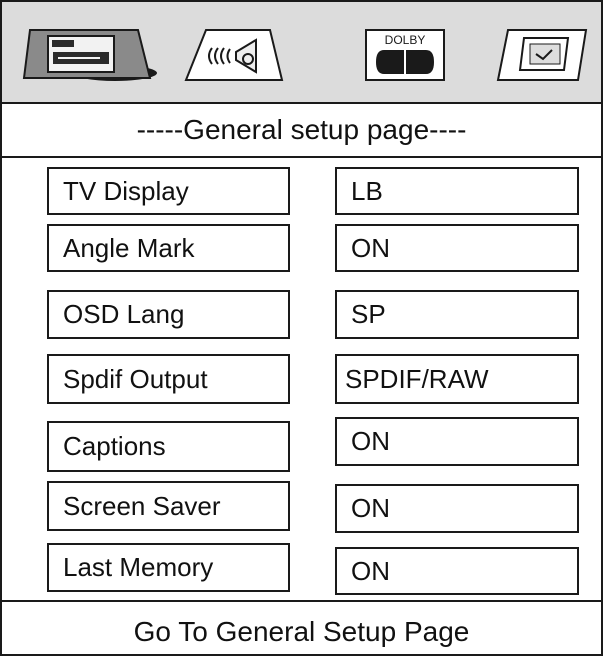 This screenshot has height=662, width=603. I want to click on setting-label-osd-lang: OSD Lang, so click(168, 314).